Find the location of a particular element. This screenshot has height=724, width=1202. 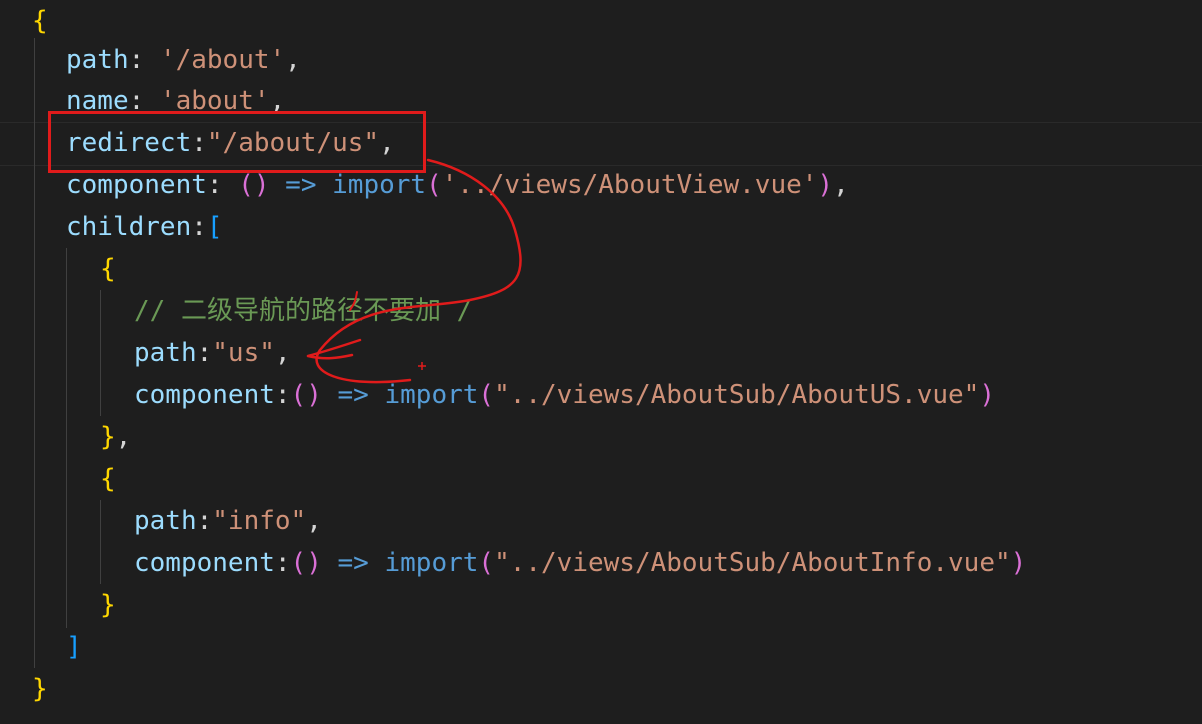

code-line-12: { is located at coordinates (108, 479).